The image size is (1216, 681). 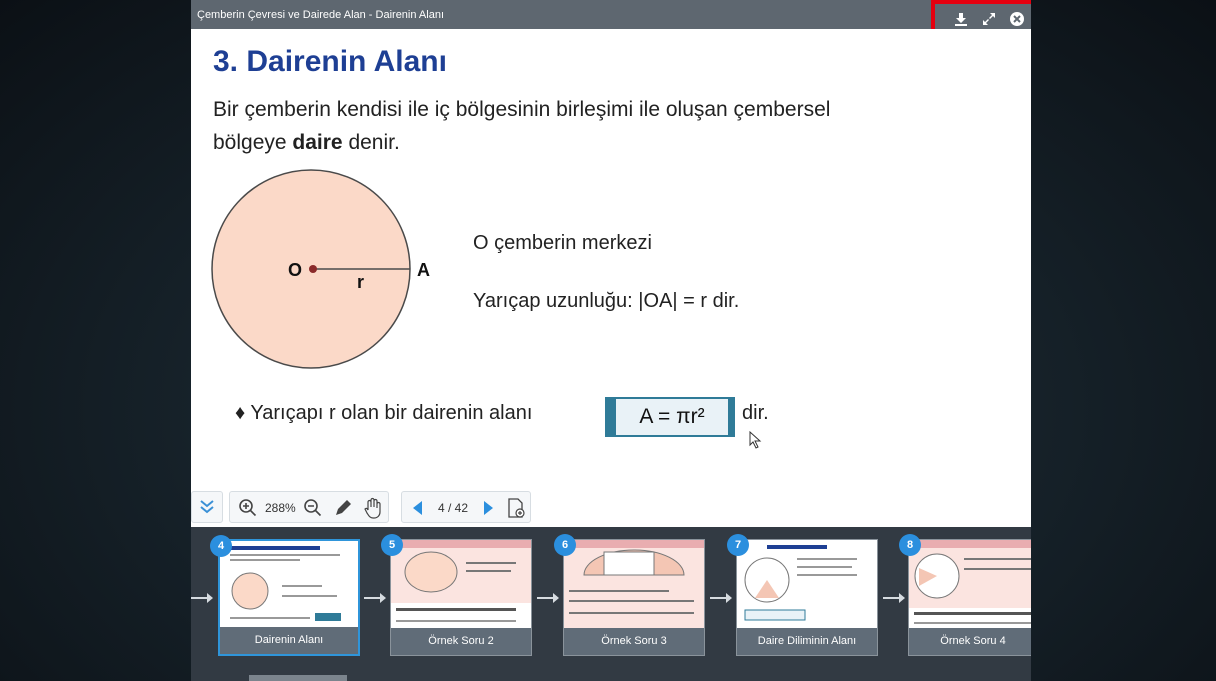 What do you see at coordinates (371, 142) in the screenshot?
I see `intro-suffix: denir.` at bounding box center [371, 142].